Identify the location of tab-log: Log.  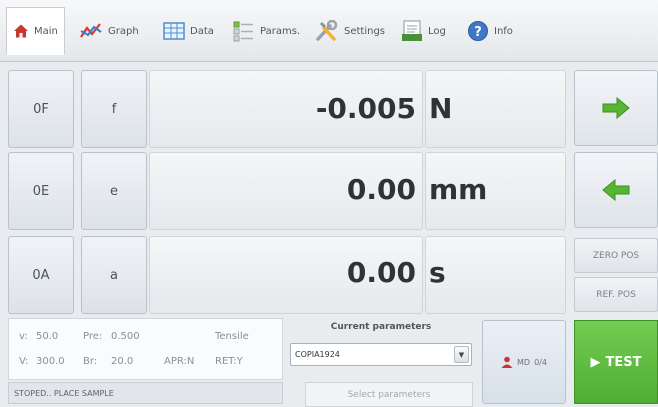
(423, 31).